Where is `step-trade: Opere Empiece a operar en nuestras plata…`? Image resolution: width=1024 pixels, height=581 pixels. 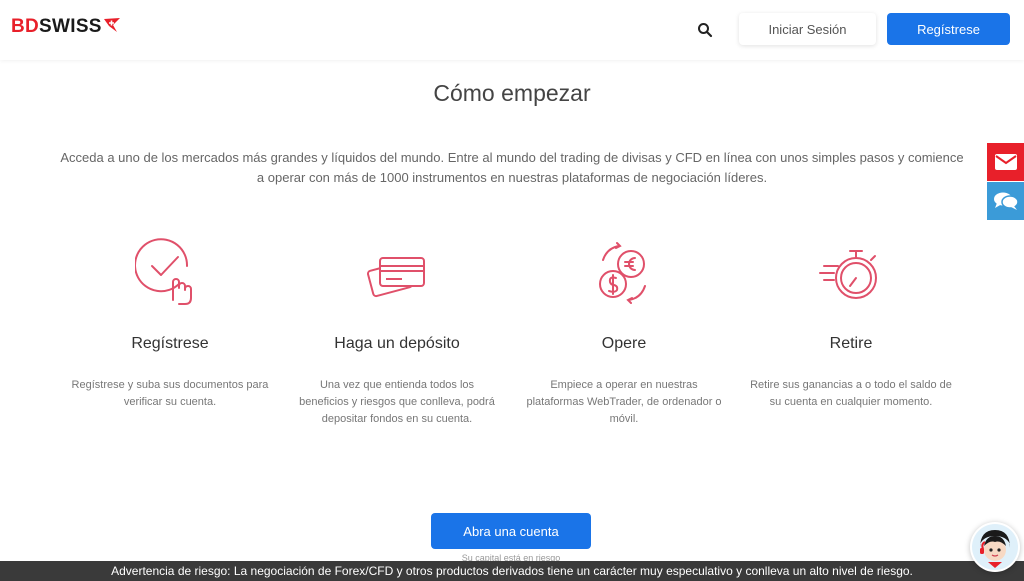 step-trade: Opere Empiece a operar en nuestras plata… is located at coordinates (624, 333).